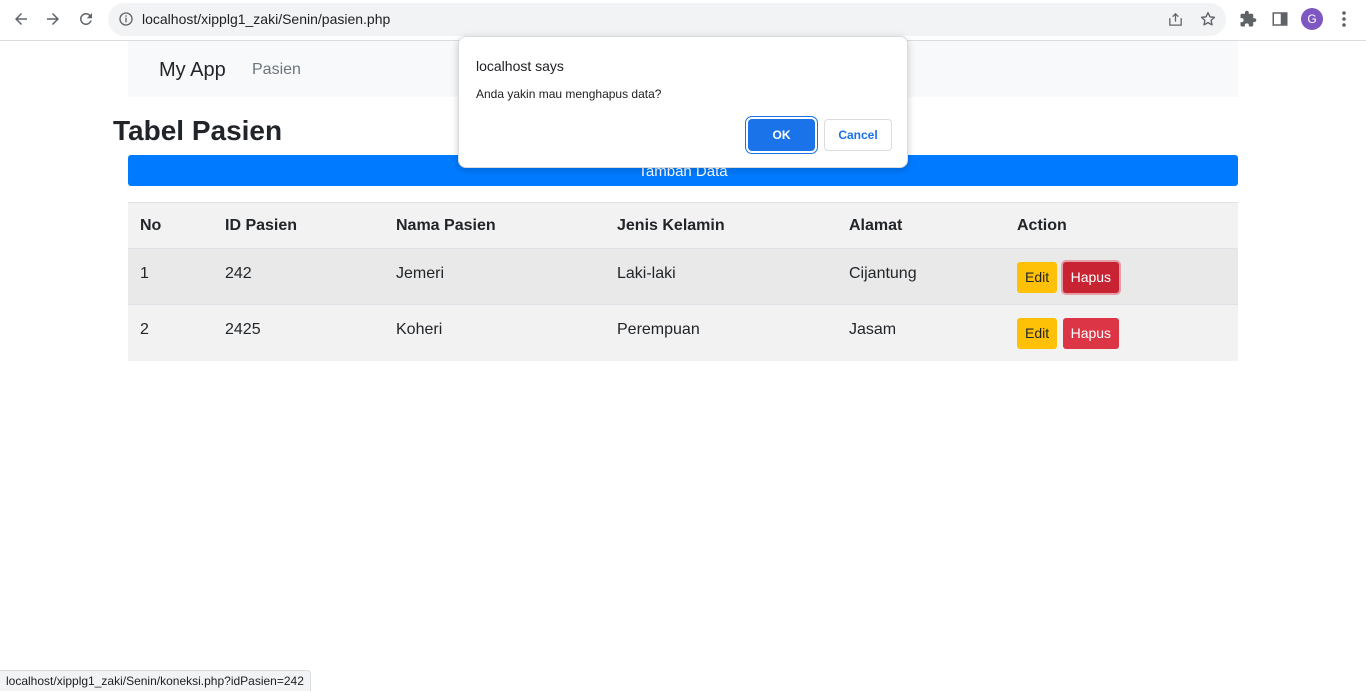  I want to click on header-nama-pasien: Nama Pasien, so click(494, 225).